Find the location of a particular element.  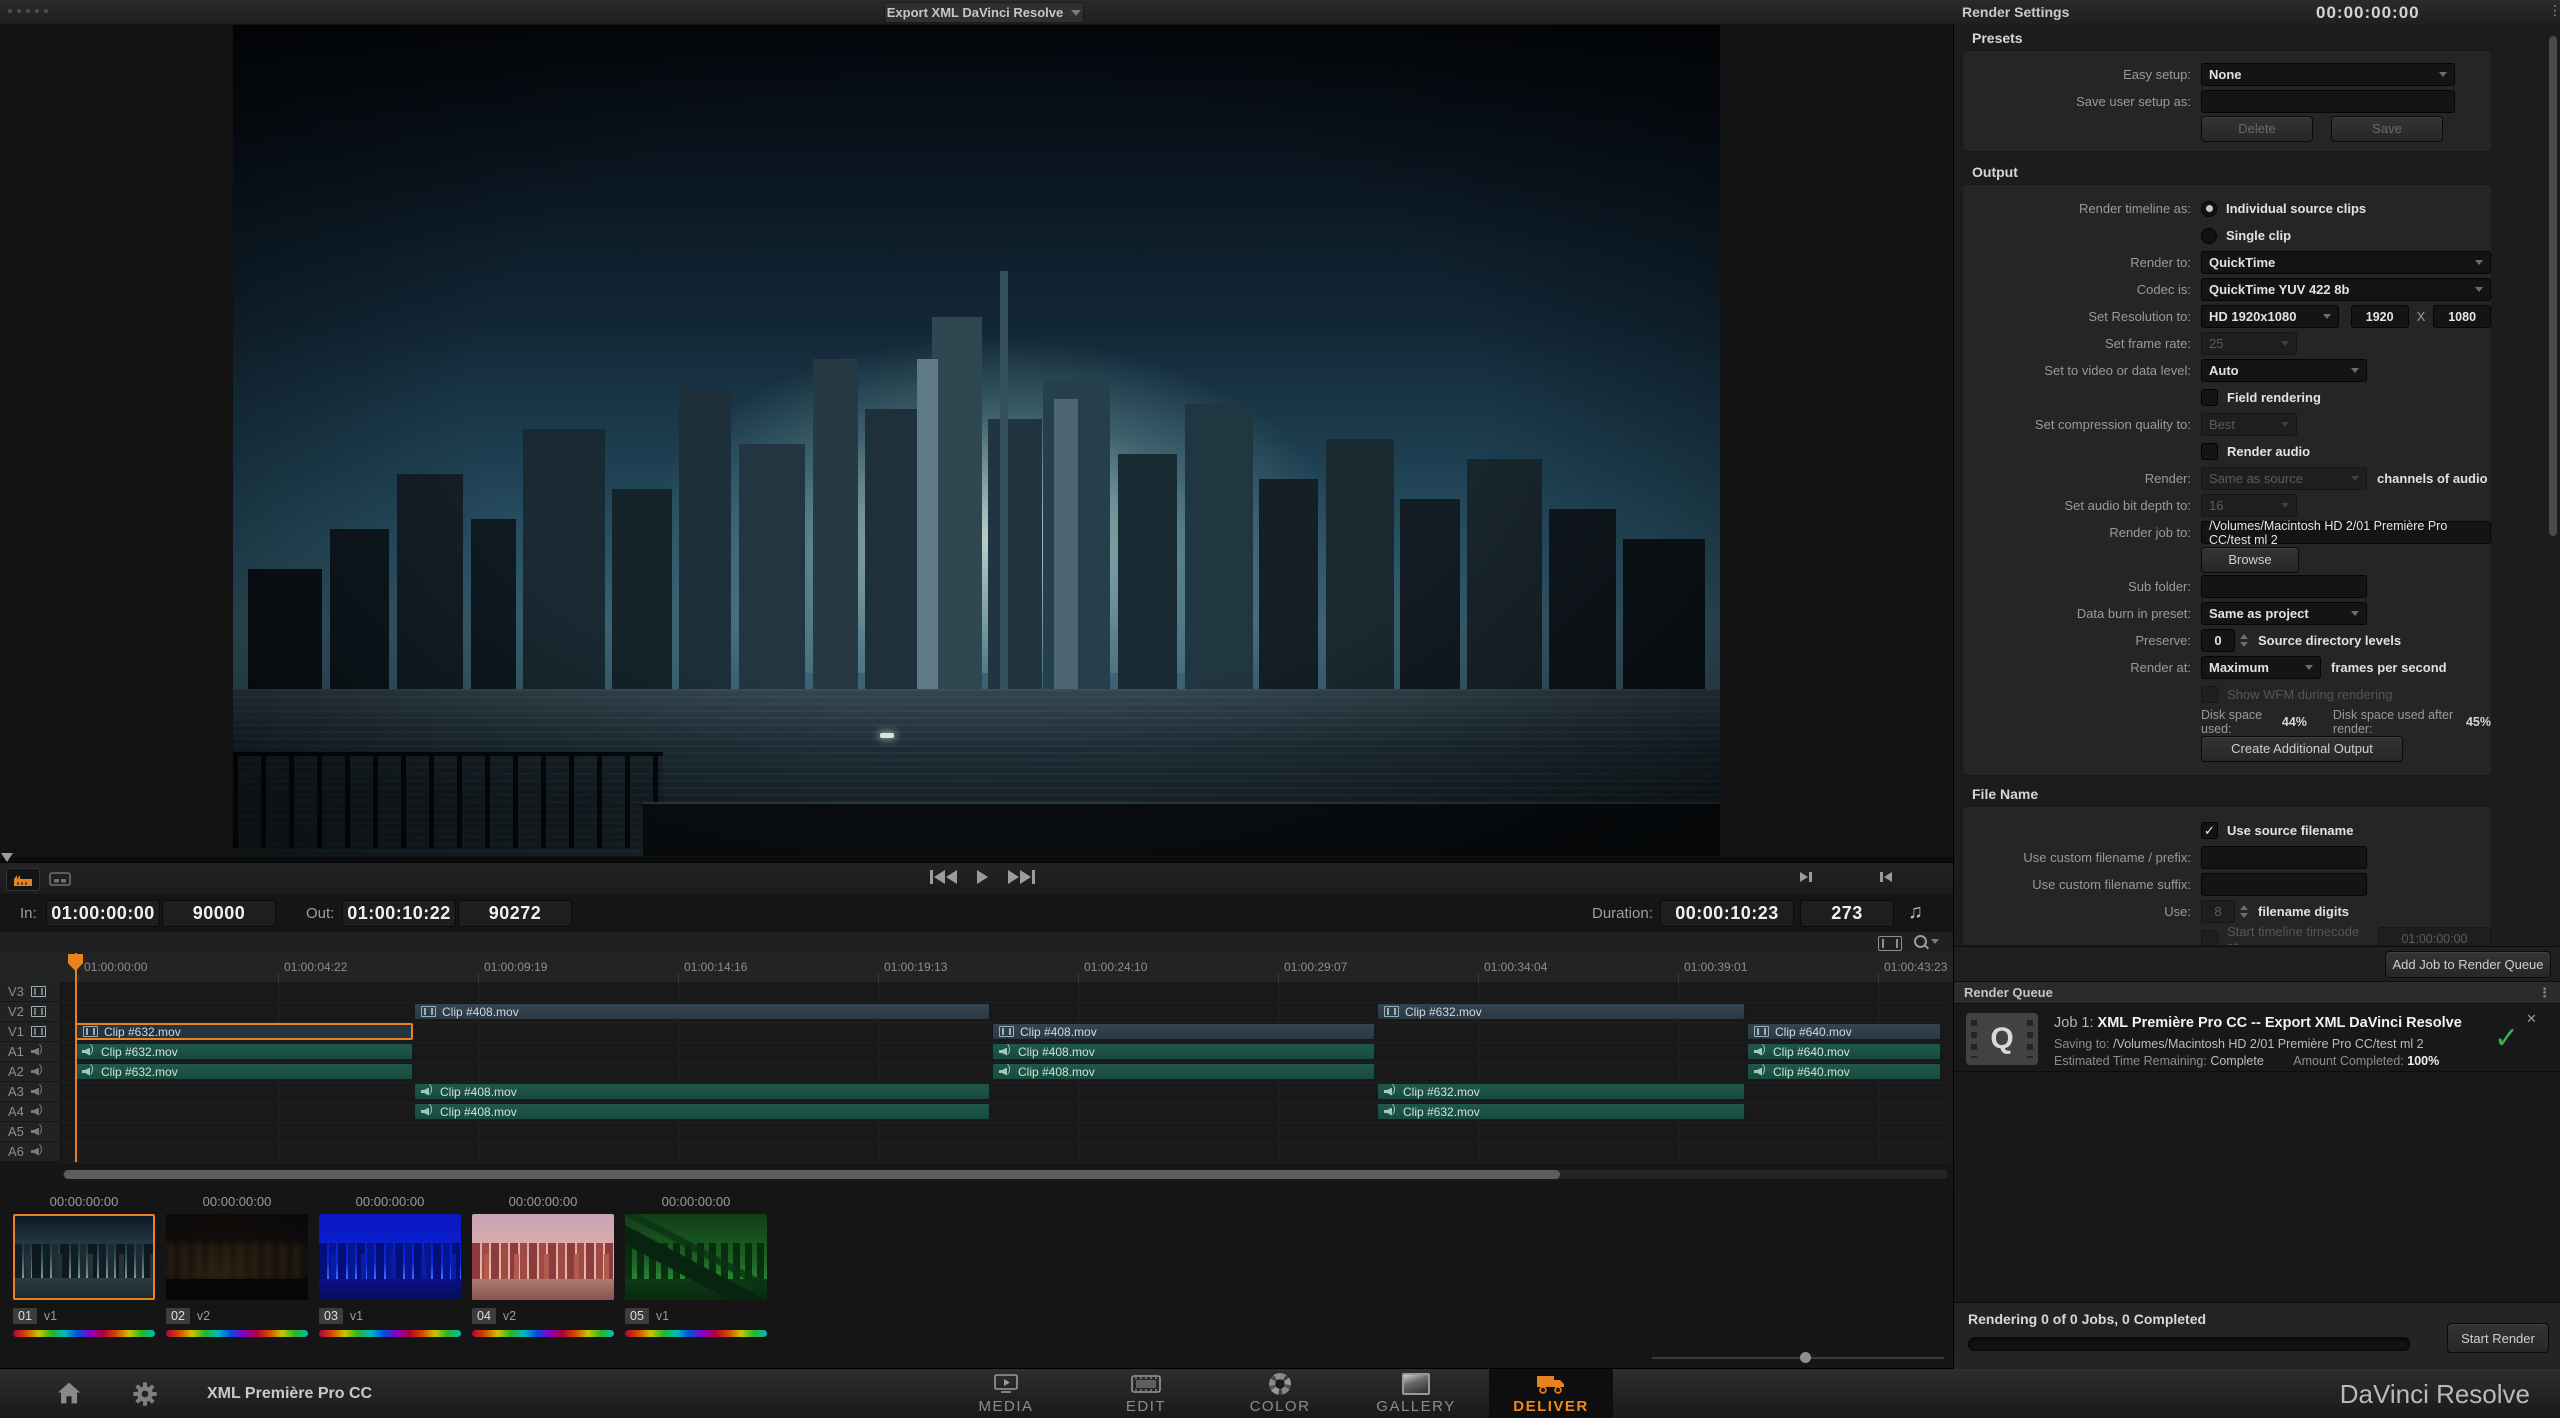

browse-button: Browse is located at coordinates (2250, 559).